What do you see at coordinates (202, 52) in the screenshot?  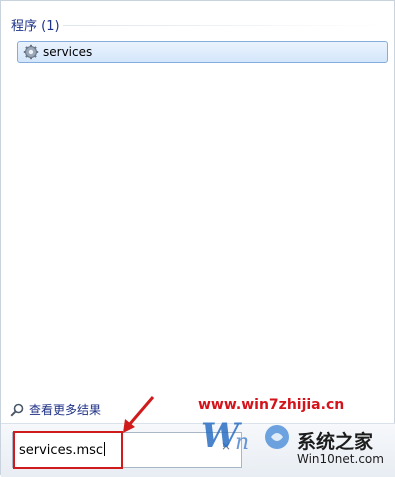 I see `search-result-services: services` at bounding box center [202, 52].